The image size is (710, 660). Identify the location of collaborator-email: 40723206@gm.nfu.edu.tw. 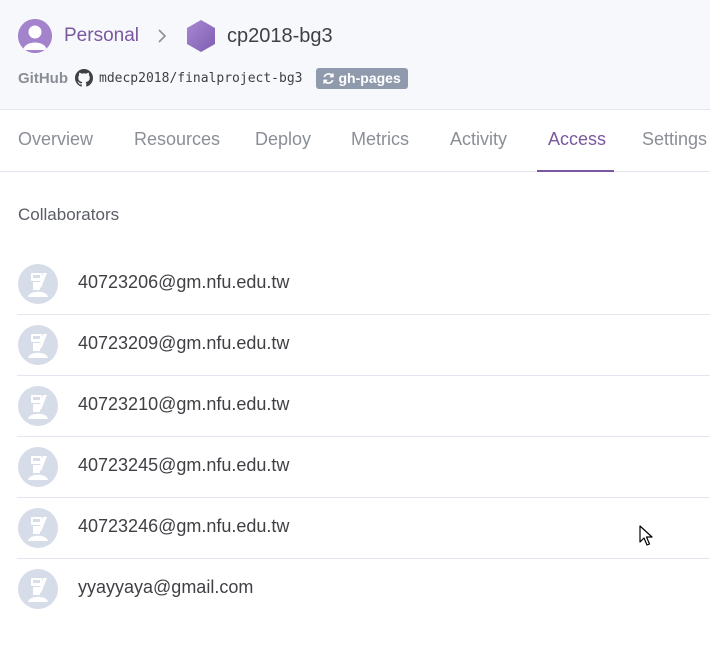
(184, 282).